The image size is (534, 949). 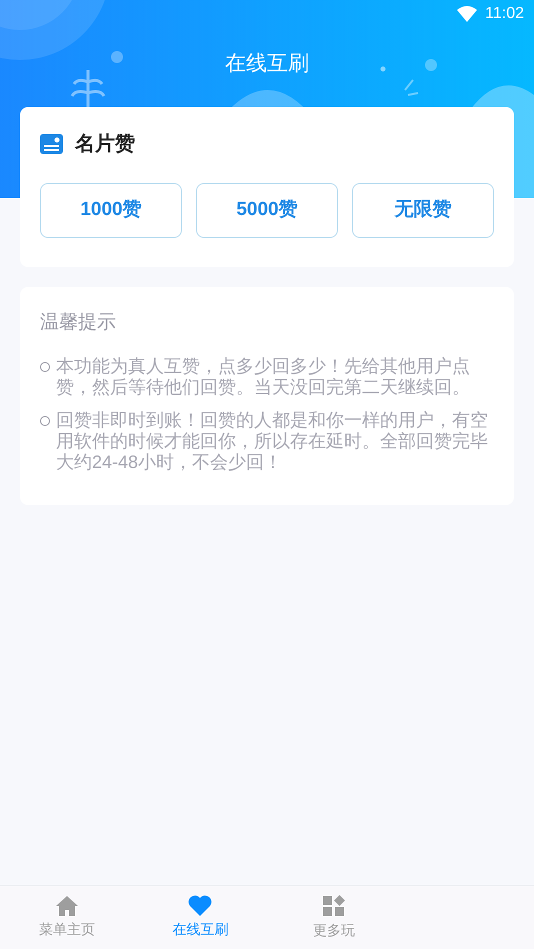 I want to click on card-icon, so click(x=51, y=144).